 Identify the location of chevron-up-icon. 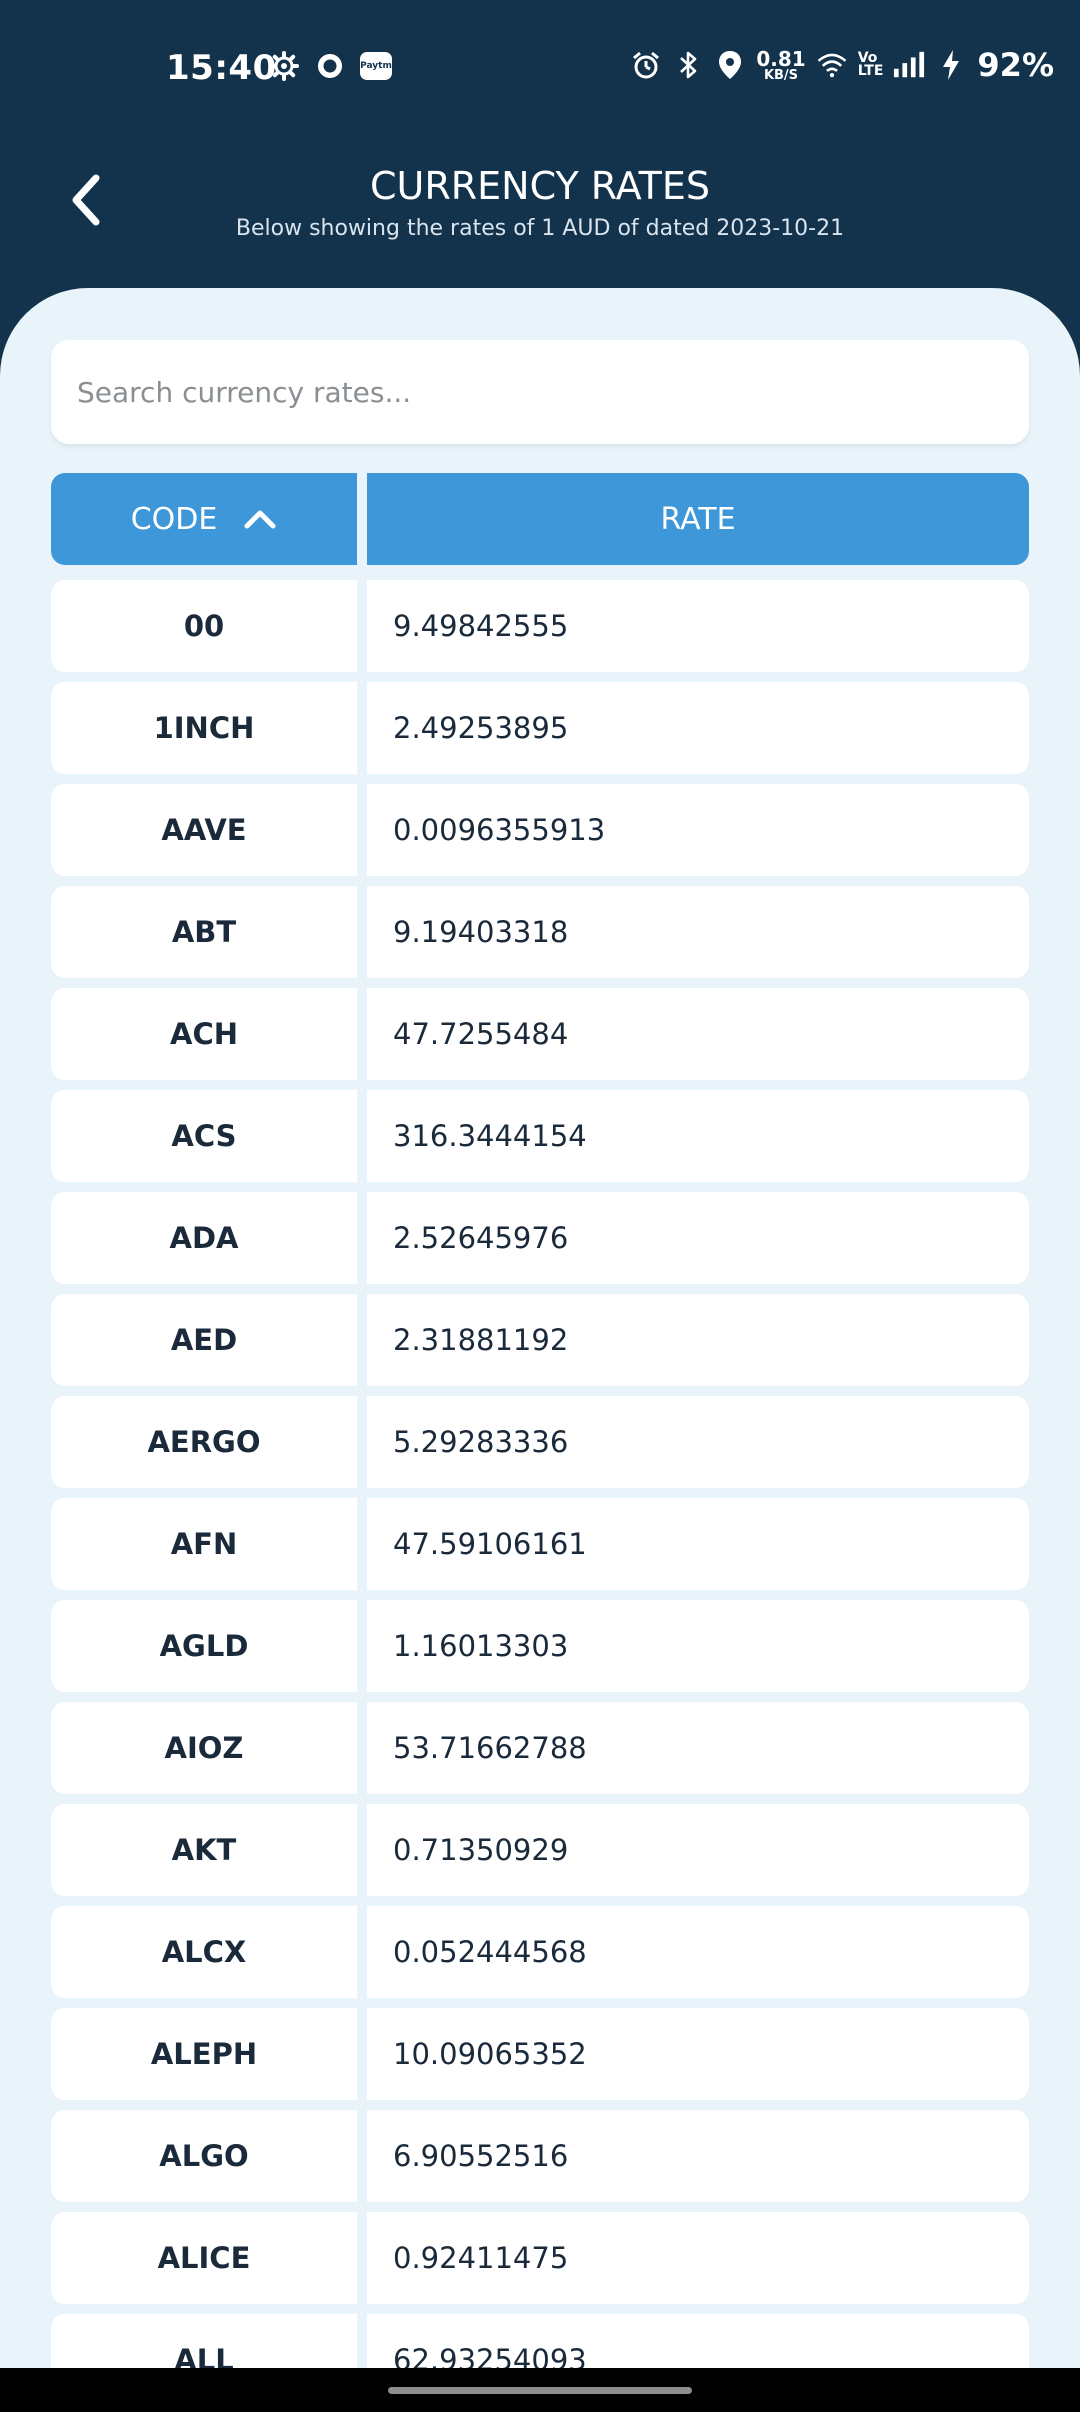
(260, 519).